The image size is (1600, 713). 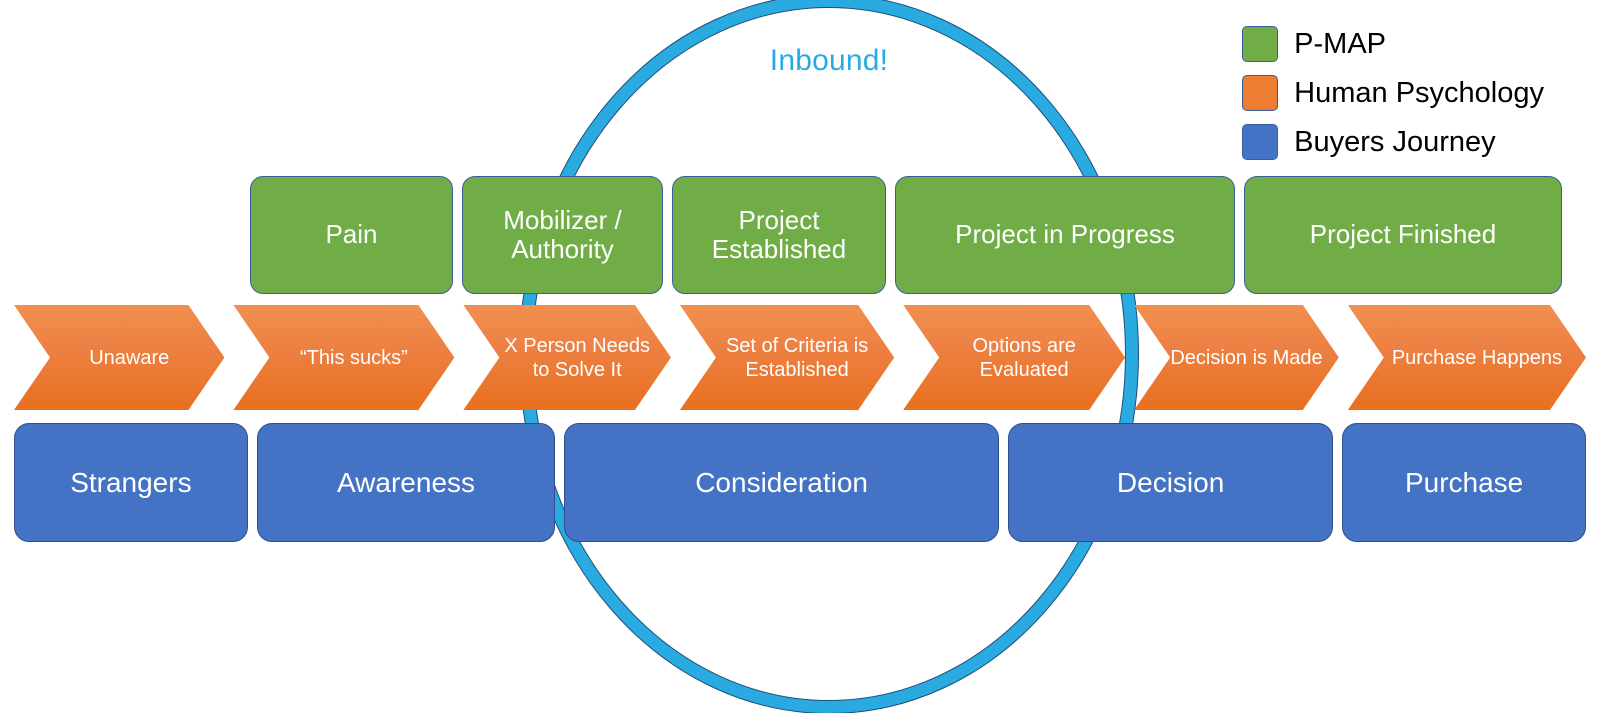 I want to click on journey-stage-label: Purchase, so click(x=1464, y=482).